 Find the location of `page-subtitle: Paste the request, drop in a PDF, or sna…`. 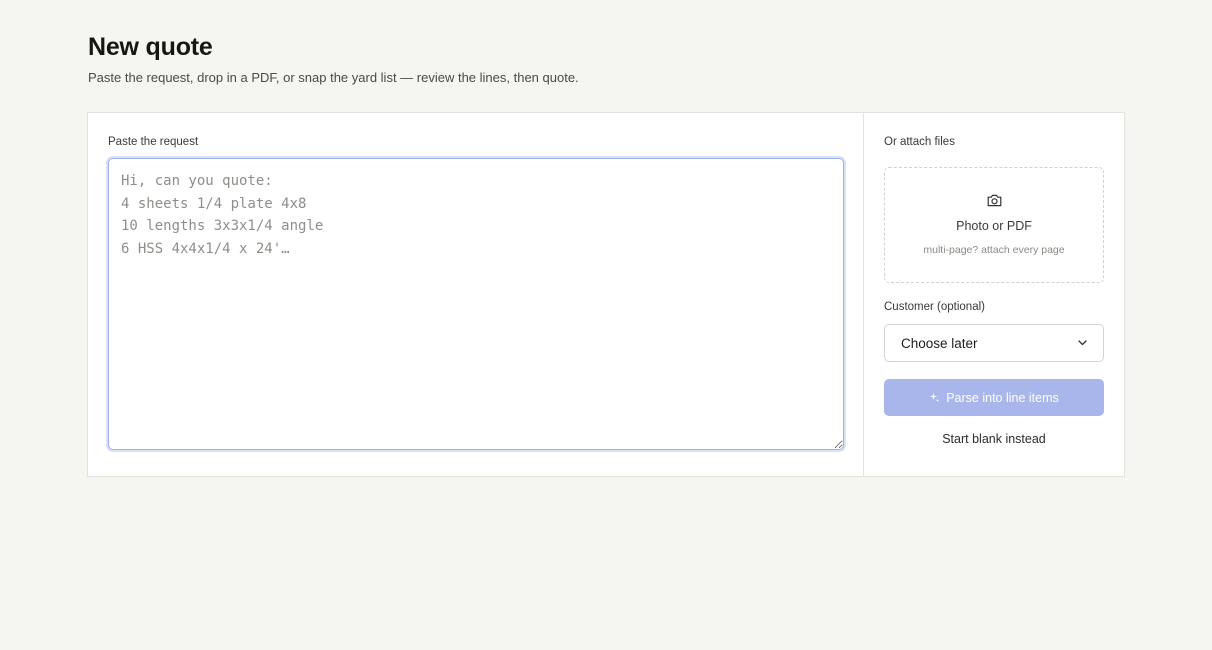

page-subtitle: Paste the request, drop in a PDF, or sna… is located at coordinates (333, 77).